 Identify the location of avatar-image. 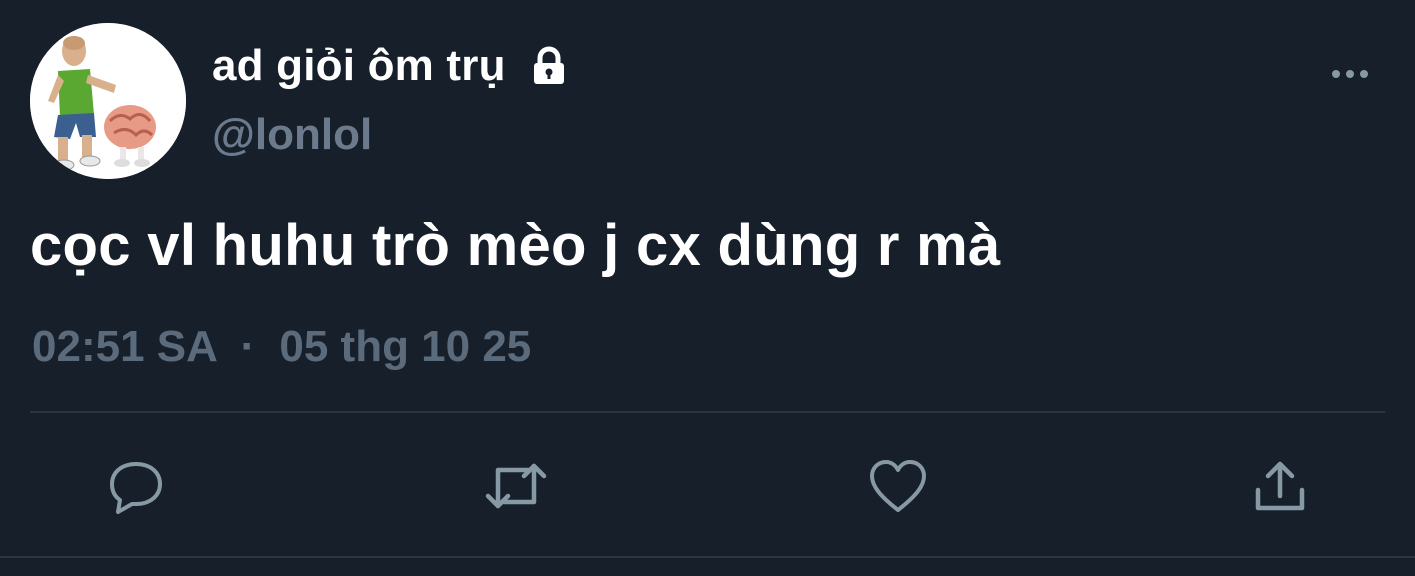
(108, 101).